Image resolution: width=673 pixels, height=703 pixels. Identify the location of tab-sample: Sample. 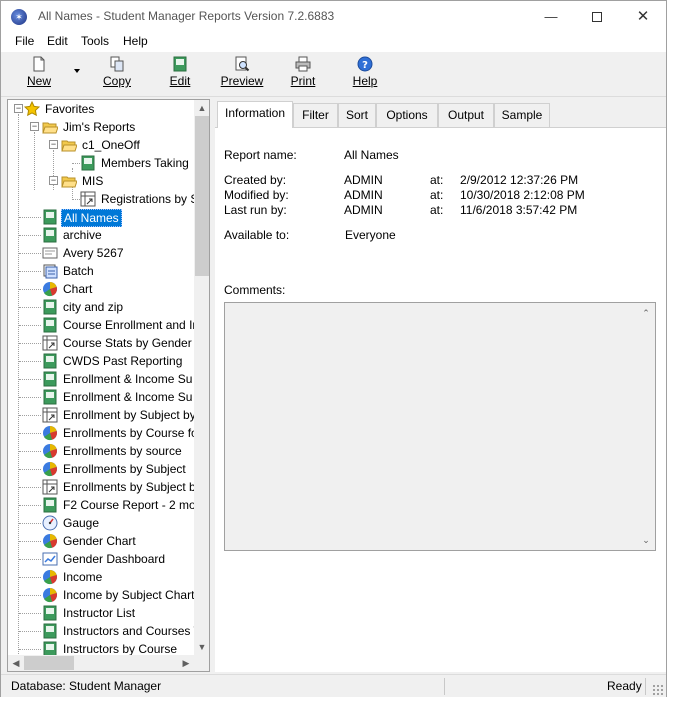
(522, 115).